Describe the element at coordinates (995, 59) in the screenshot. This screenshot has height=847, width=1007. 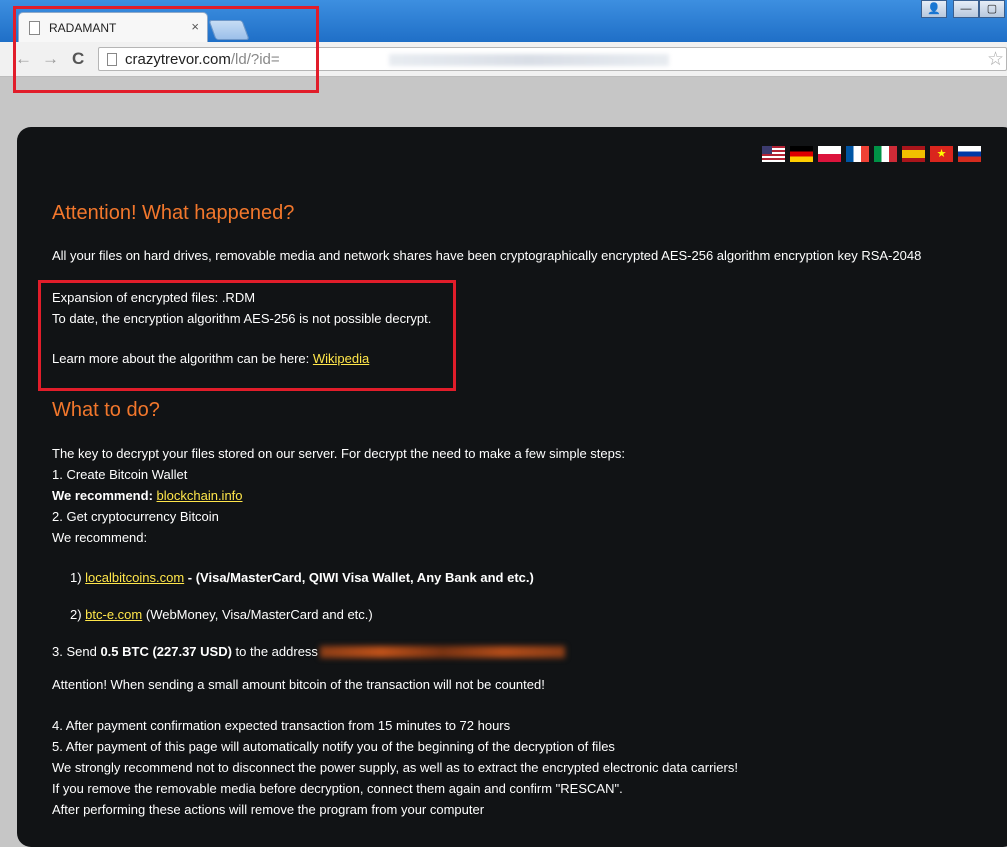
I see `bookmark-star-icon: ☆` at that location.